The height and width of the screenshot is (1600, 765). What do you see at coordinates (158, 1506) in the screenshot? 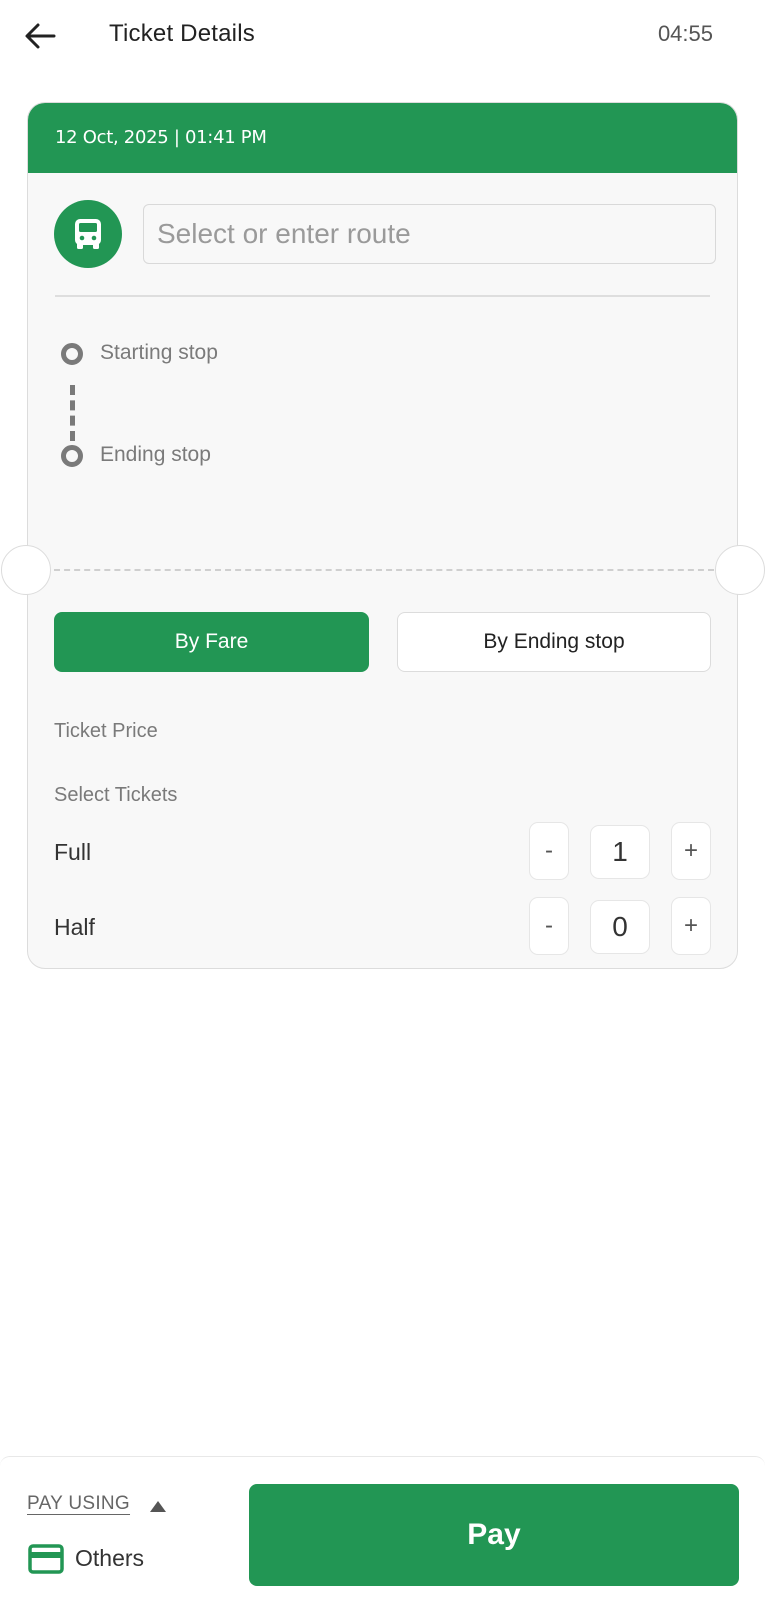
I see `caret-up-icon` at bounding box center [158, 1506].